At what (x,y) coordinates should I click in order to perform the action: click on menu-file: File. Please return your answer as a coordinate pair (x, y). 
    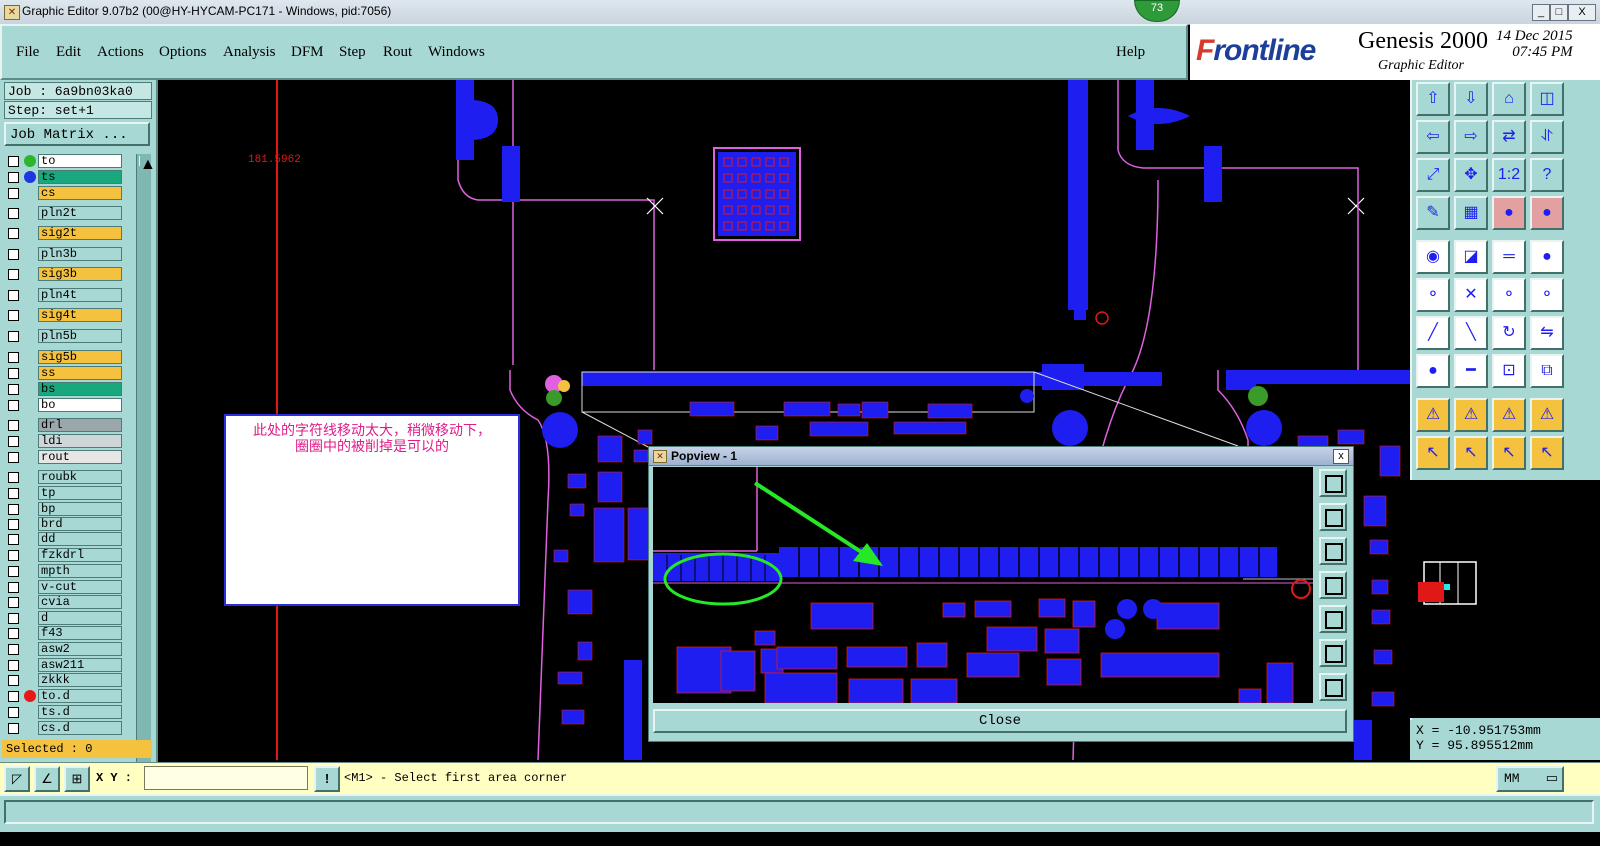
    Looking at the image, I should click on (27, 52).